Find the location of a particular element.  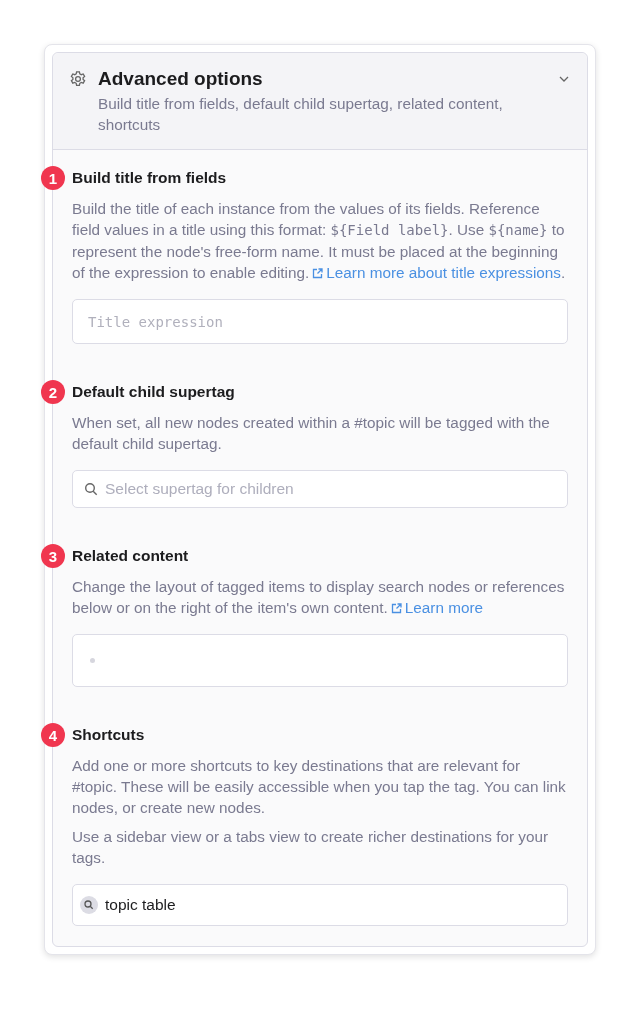

description: Change the layout of tagged items to display search nodes or references below or on the right of the item's own content. Learn more is located at coordinates (319, 597).